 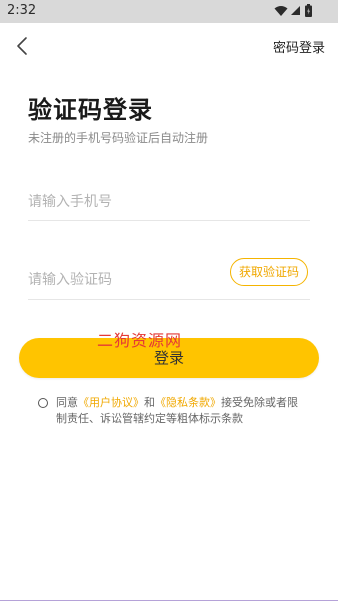 What do you see at coordinates (123, 280) in the screenshot?
I see `verification-code-input` at bounding box center [123, 280].